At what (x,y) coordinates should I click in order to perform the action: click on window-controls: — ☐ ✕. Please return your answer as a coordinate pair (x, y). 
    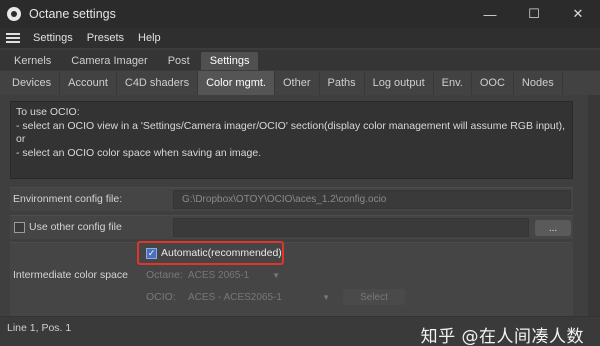
    Looking at the image, I should click on (534, 14).